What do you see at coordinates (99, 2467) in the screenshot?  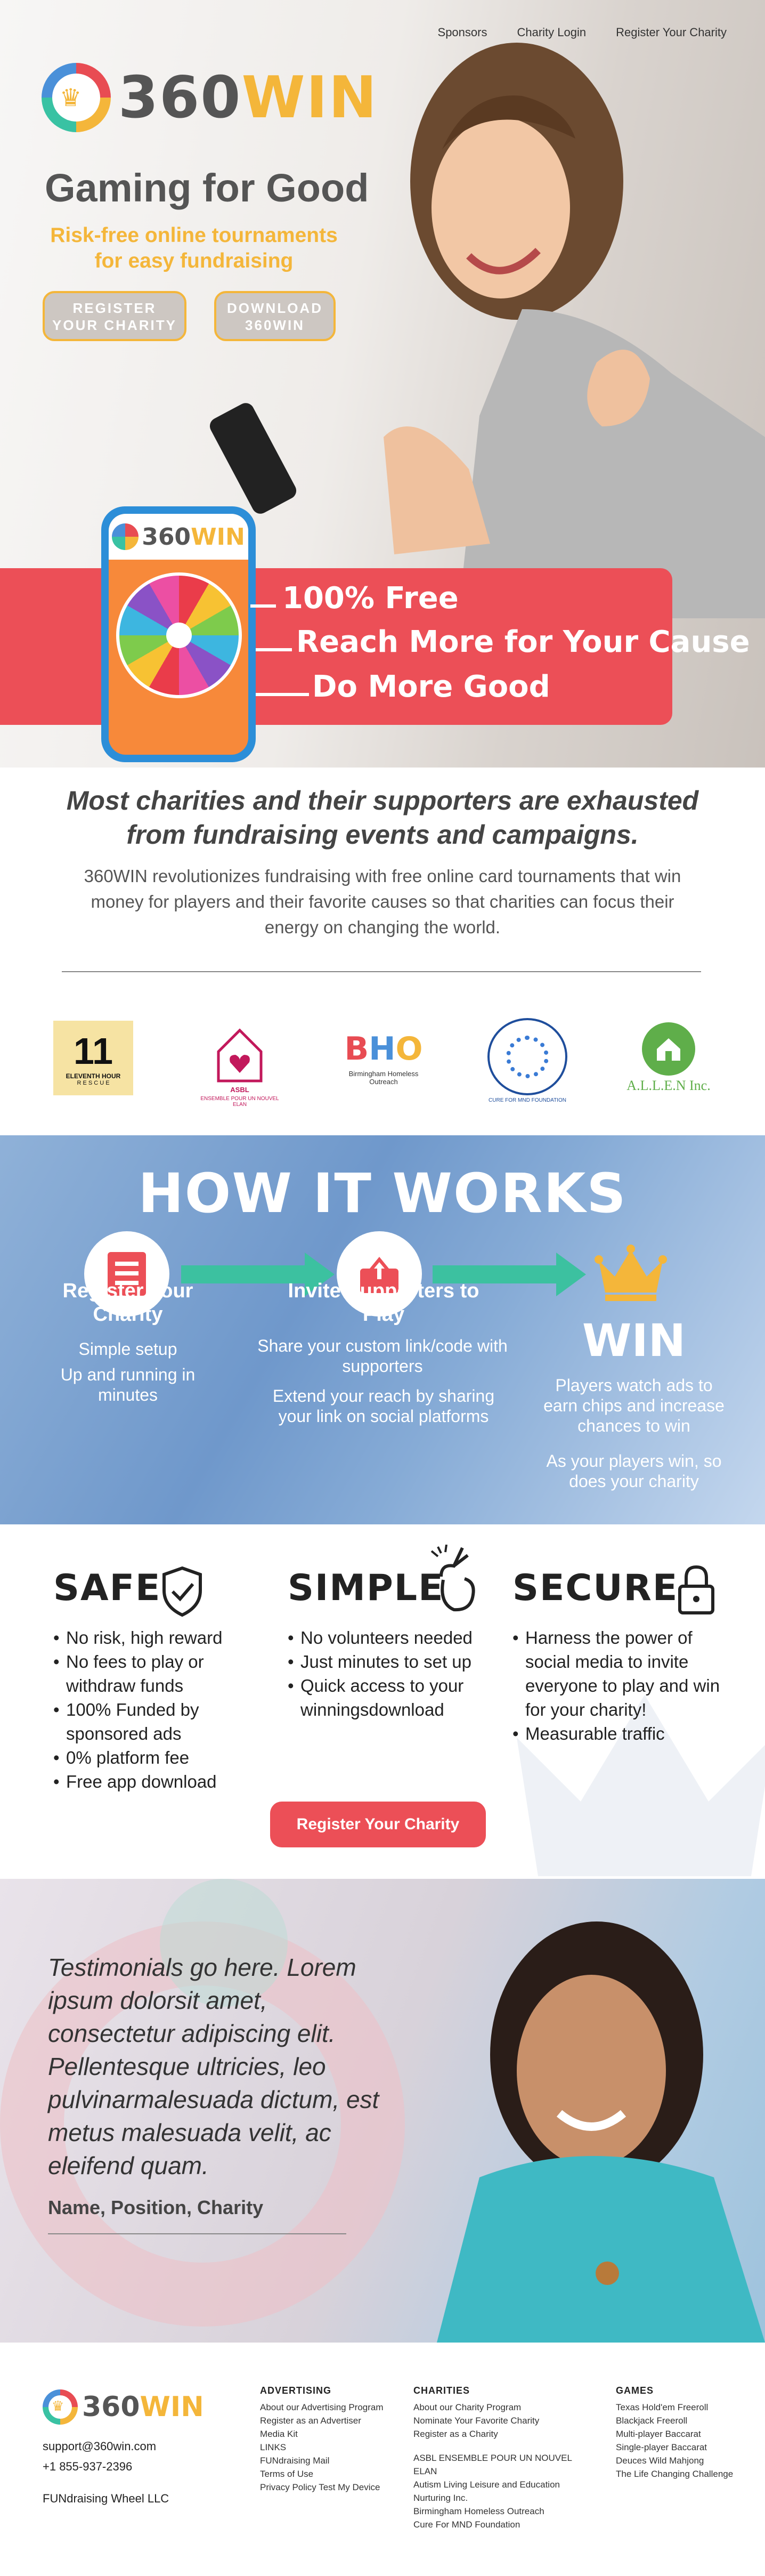 I see `footer-phone: +1 855-937-2396` at bounding box center [99, 2467].